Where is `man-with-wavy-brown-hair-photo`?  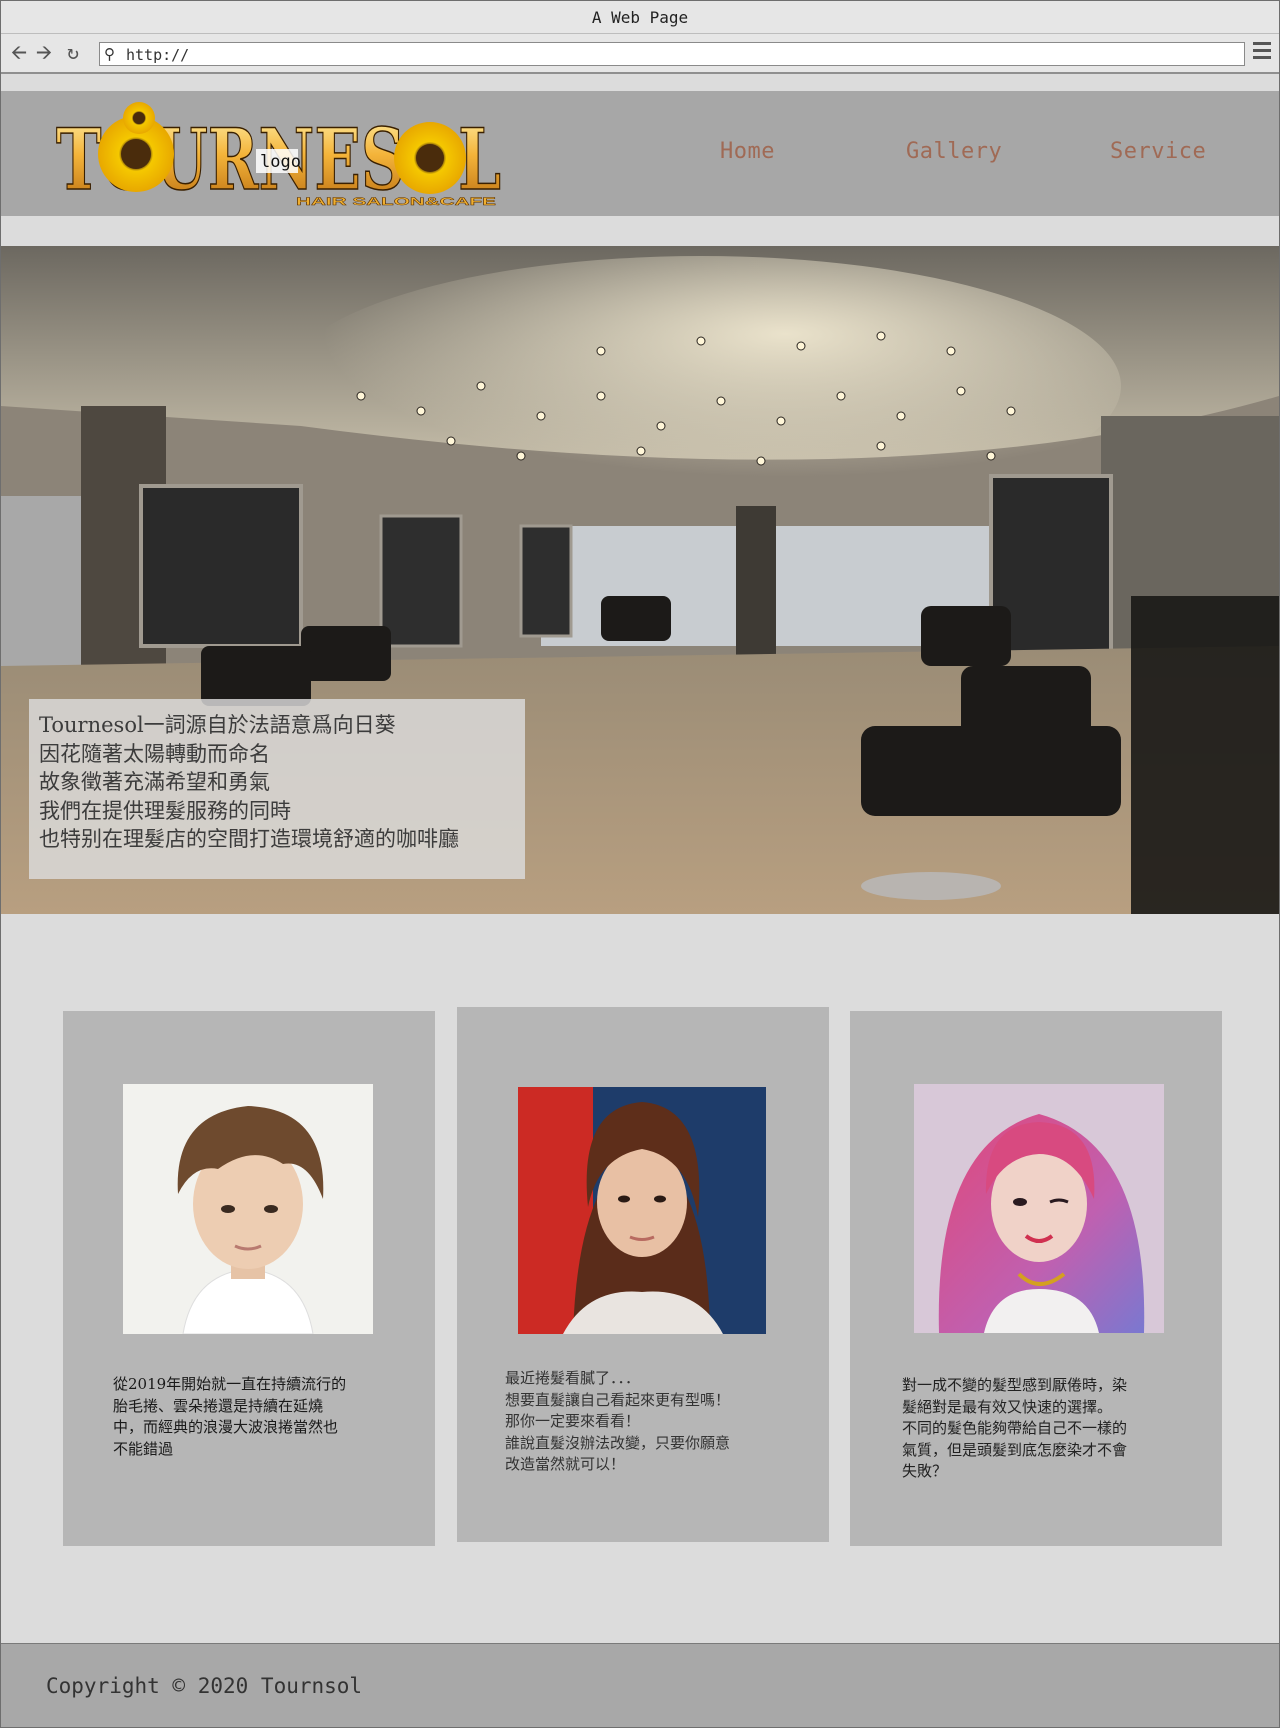 man-with-wavy-brown-hair-photo is located at coordinates (248, 1209).